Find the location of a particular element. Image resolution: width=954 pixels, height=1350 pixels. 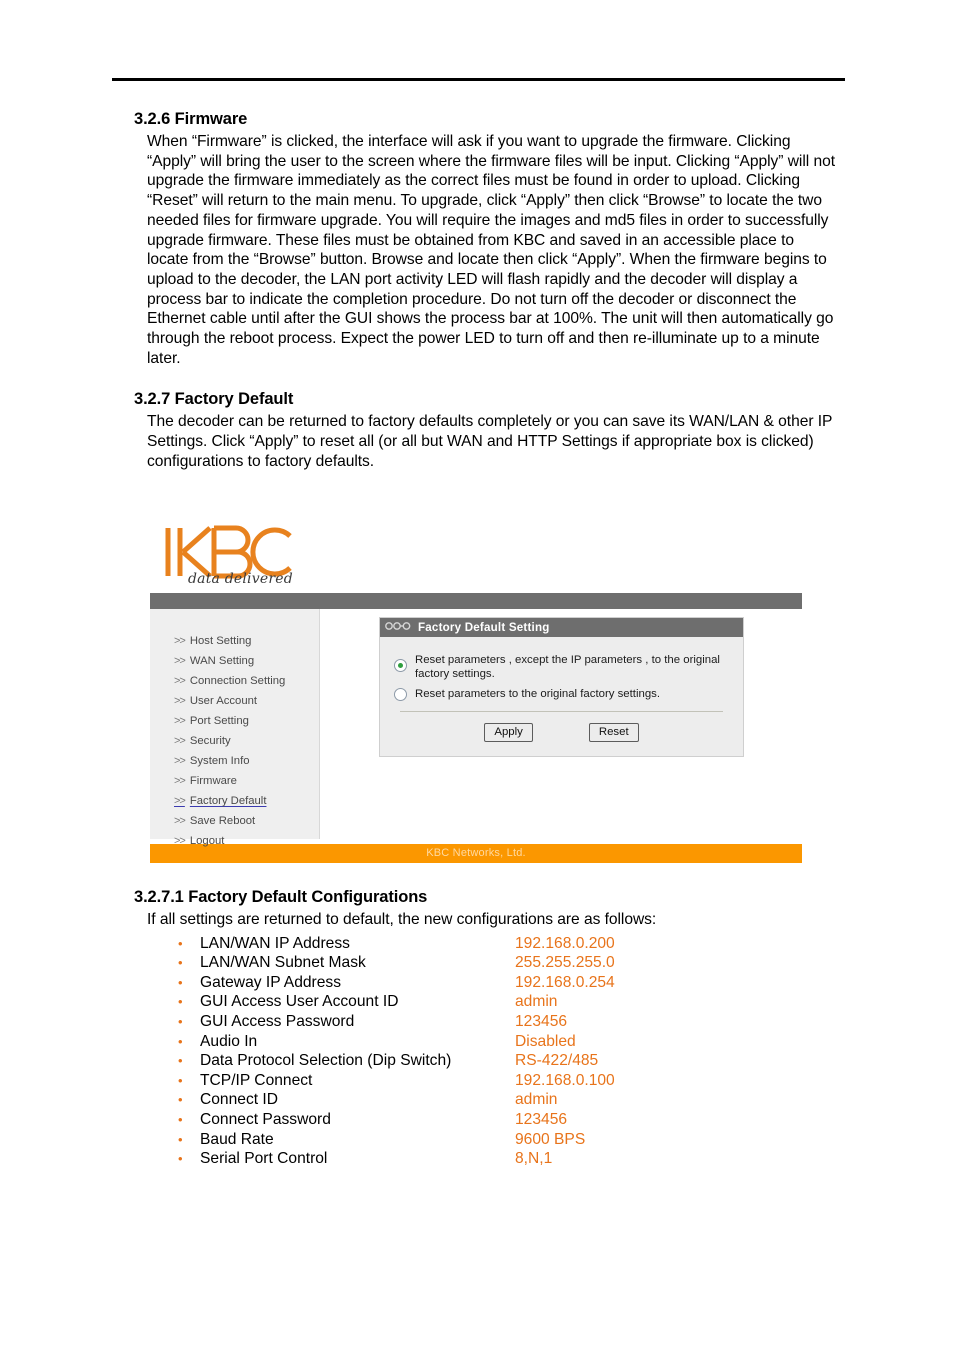

page-header-rule is located at coordinates (478, 79).